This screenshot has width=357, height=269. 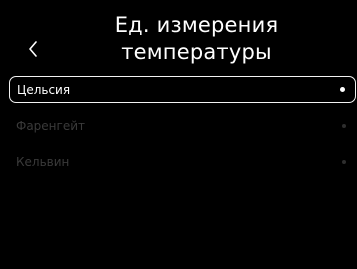 I want to click on option-label: Кельвин, so click(x=43, y=161).